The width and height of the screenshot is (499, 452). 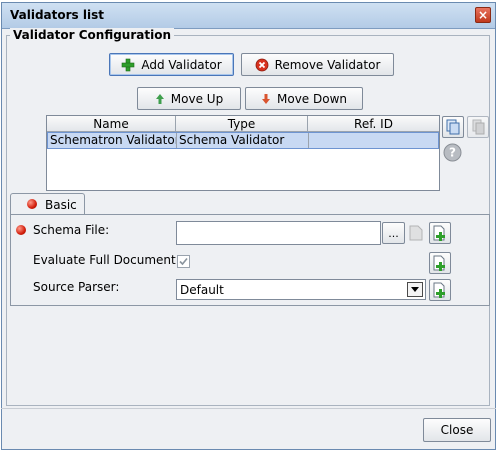 I want to click on down-arrow-icon, so click(x=266, y=98).